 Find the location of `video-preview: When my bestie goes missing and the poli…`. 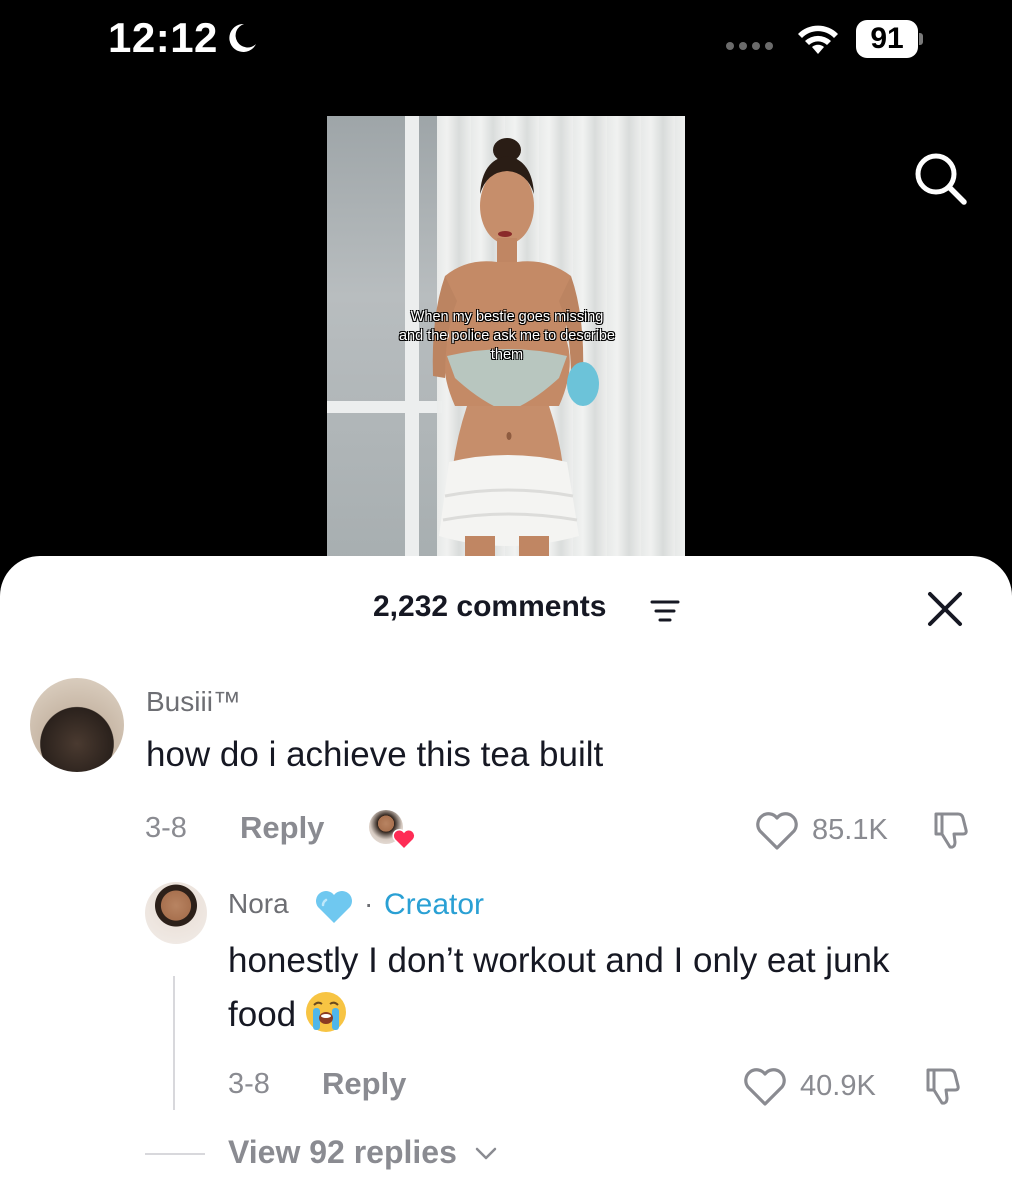

video-preview: When my bestie goes missing and the poli… is located at coordinates (506, 341).